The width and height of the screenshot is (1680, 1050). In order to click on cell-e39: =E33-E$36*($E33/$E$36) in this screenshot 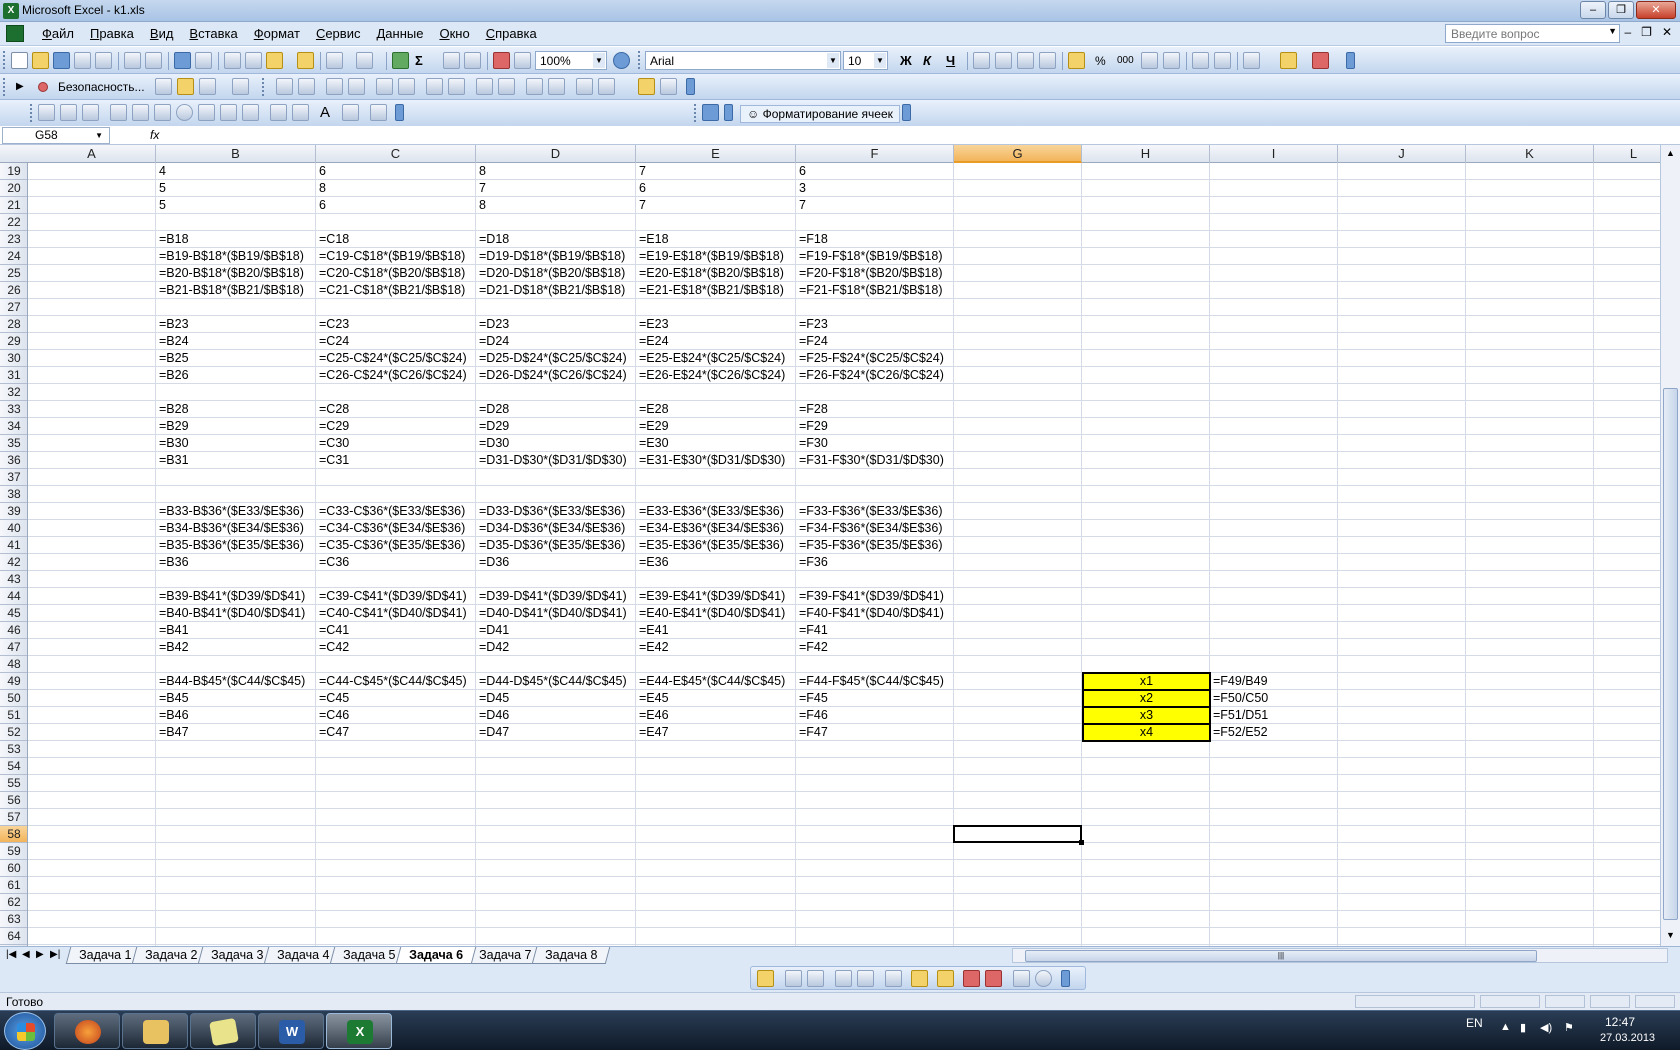, I will do `click(716, 511)`.